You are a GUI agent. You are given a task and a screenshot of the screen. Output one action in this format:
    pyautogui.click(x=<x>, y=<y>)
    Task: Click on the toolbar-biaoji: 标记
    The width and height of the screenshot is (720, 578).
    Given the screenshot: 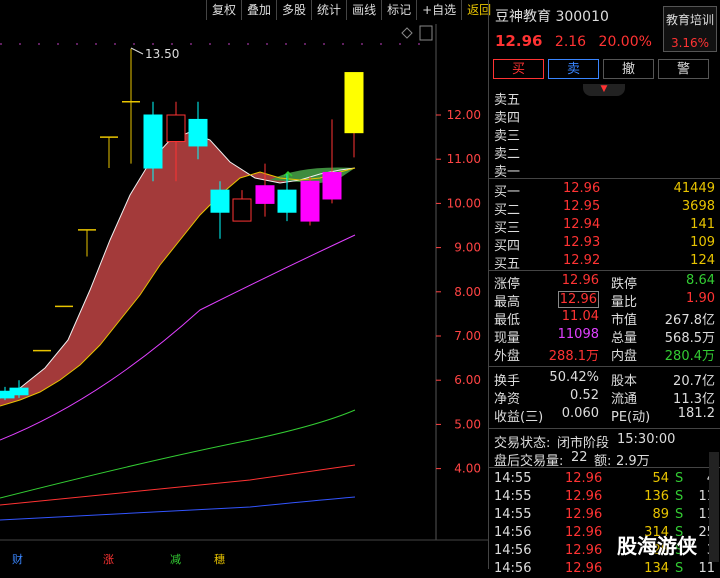 What is the action you would take?
    pyautogui.click(x=398, y=10)
    